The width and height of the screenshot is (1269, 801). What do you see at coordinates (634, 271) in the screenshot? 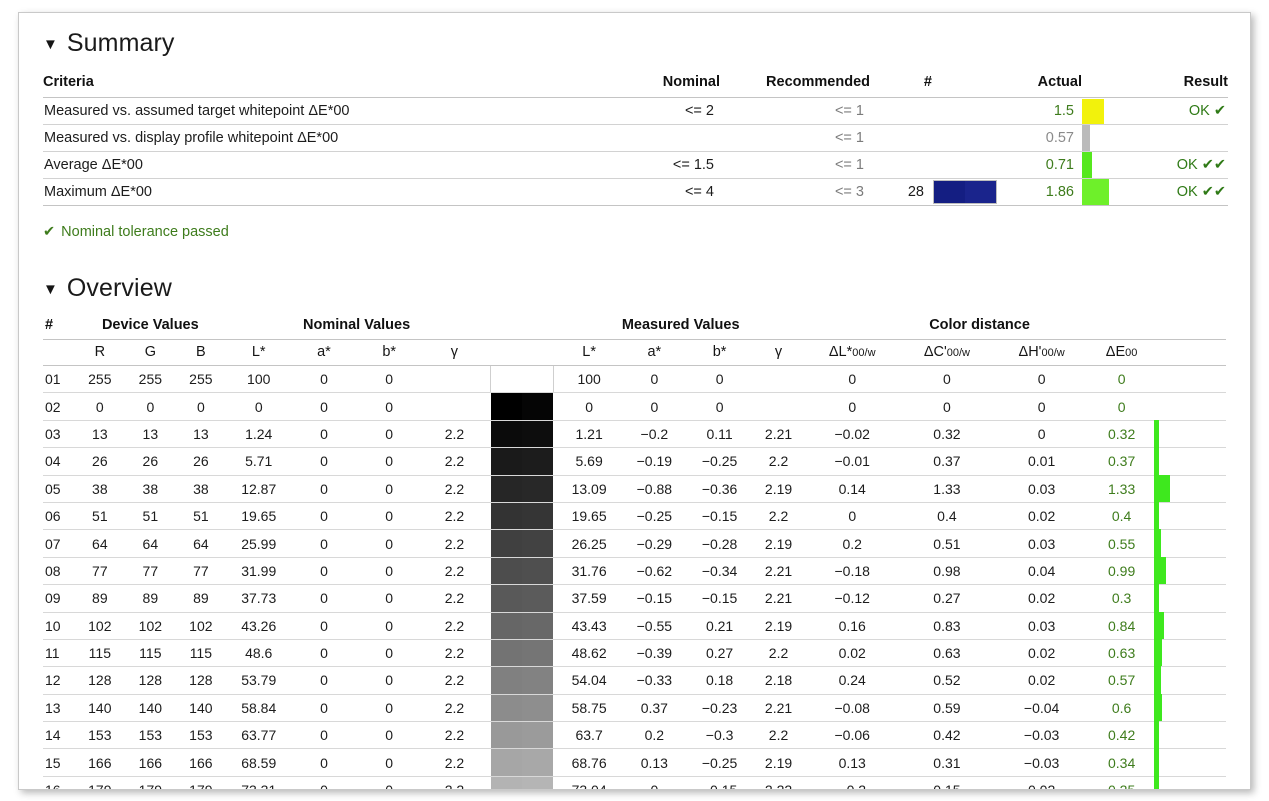
I see `overview-section-header: ▼ Overview` at bounding box center [634, 271].